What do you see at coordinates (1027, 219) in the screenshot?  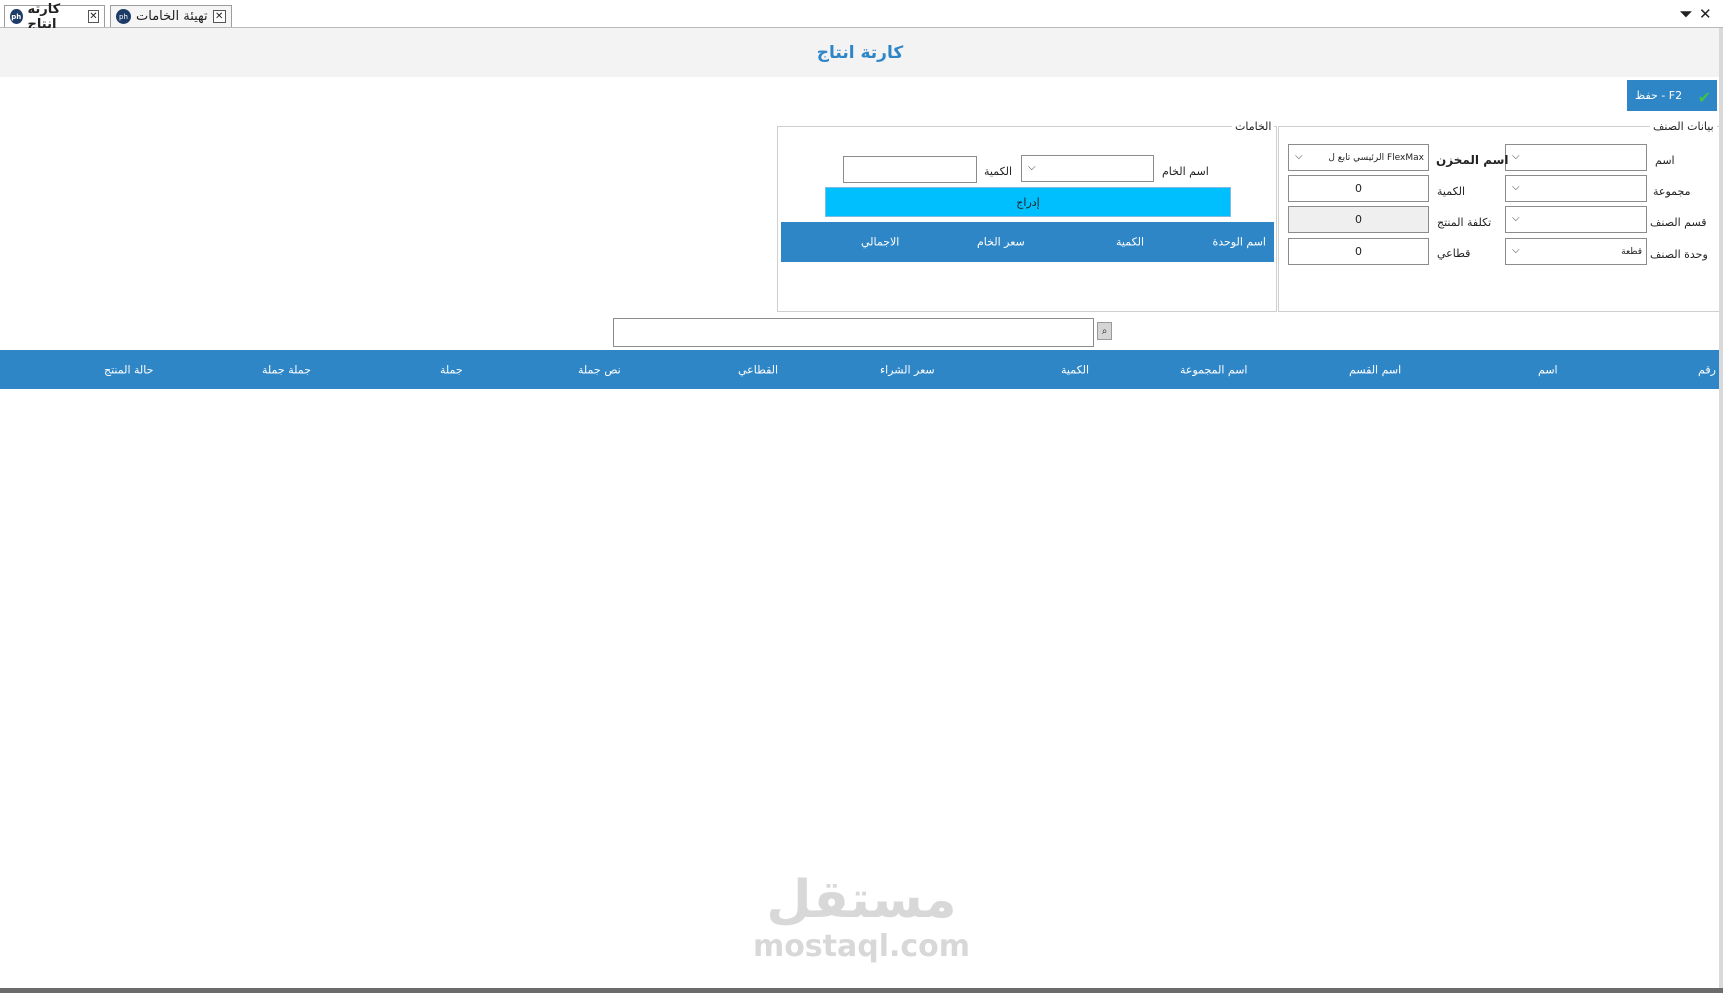 I see `materials-group` at bounding box center [1027, 219].